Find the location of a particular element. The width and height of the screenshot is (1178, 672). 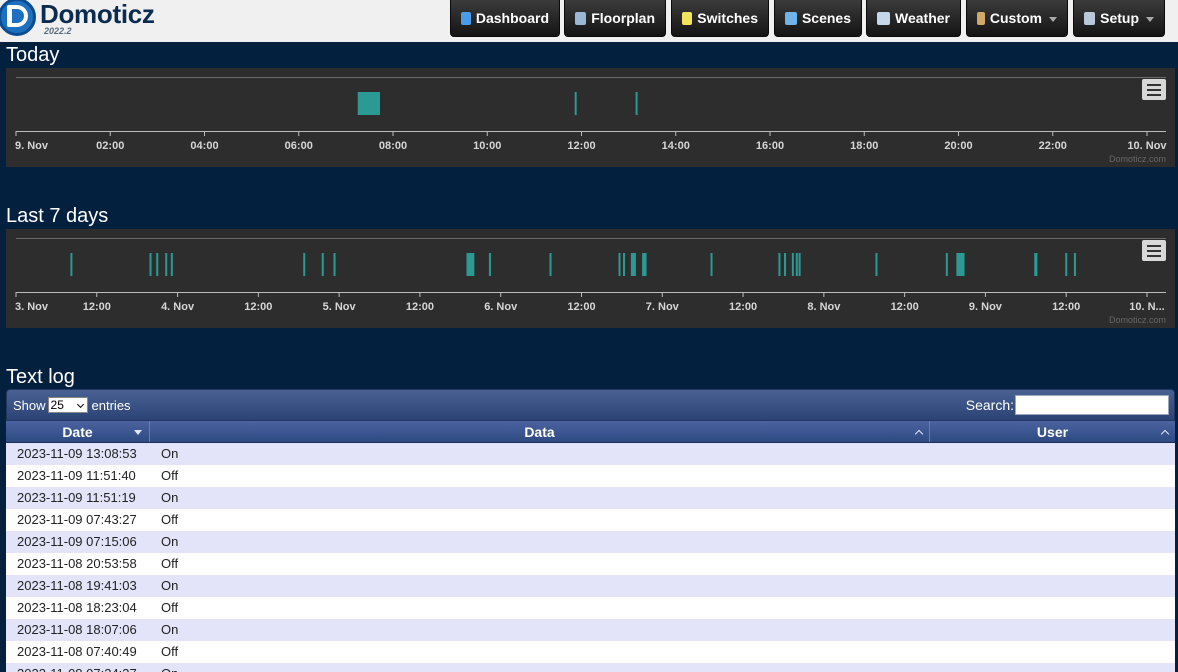

table-row: 2023-11-09 07:43:27 Off is located at coordinates (590, 520).